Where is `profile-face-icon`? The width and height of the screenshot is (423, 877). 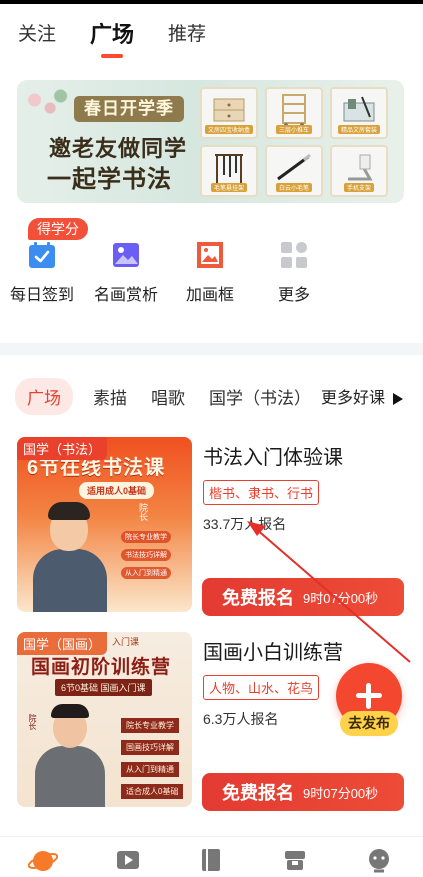
profile-face-icon is located at coordinates (379, 860).